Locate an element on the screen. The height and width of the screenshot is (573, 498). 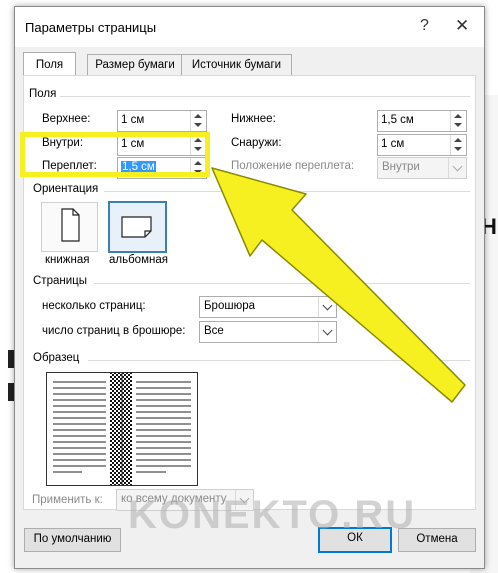
watermark: KONEKTO.RU is located at coordinates (272, 515).